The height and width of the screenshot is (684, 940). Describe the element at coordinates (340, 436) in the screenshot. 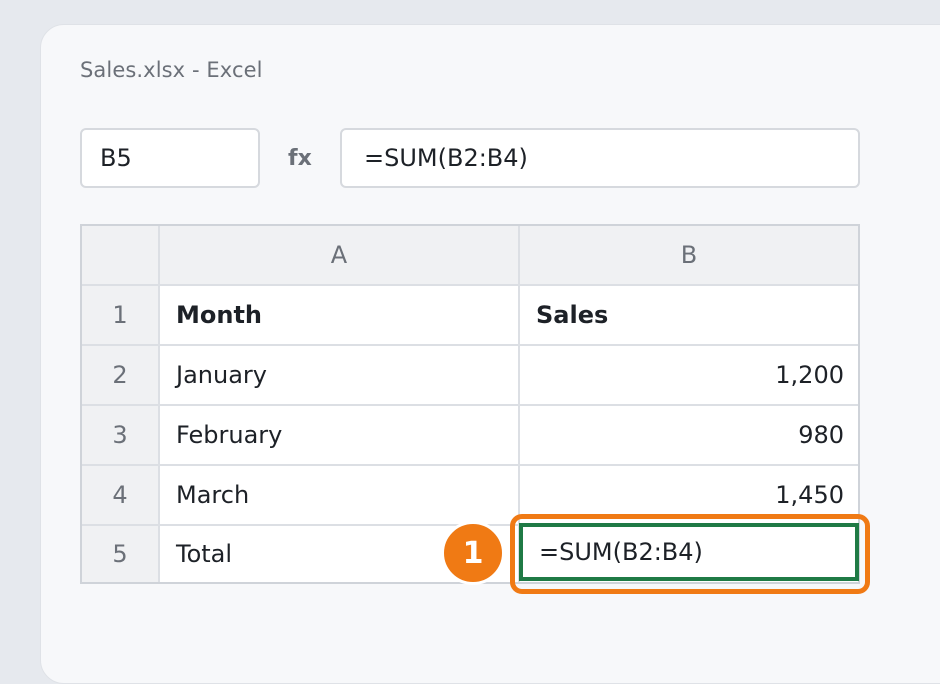

I see `cell-a3: February` at that location.